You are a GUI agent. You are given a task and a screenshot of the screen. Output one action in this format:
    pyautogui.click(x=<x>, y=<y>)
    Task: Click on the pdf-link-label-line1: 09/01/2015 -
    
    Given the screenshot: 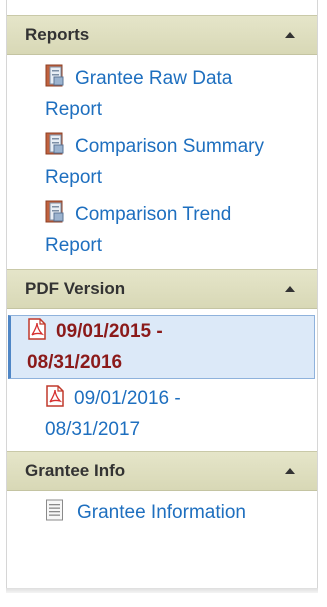 What is the action you would take?
    pyautogui.click(x=109, y=331)
    